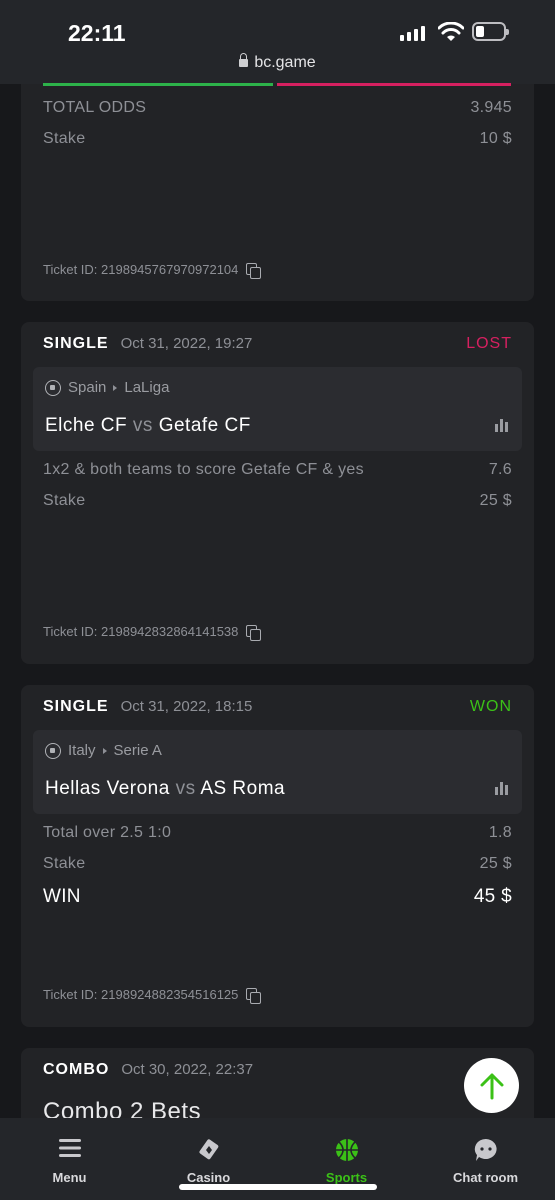 This screenshot has height=1200, width=555. I want to click on status-bar: 22:11 bc.game, so click(277, 42).